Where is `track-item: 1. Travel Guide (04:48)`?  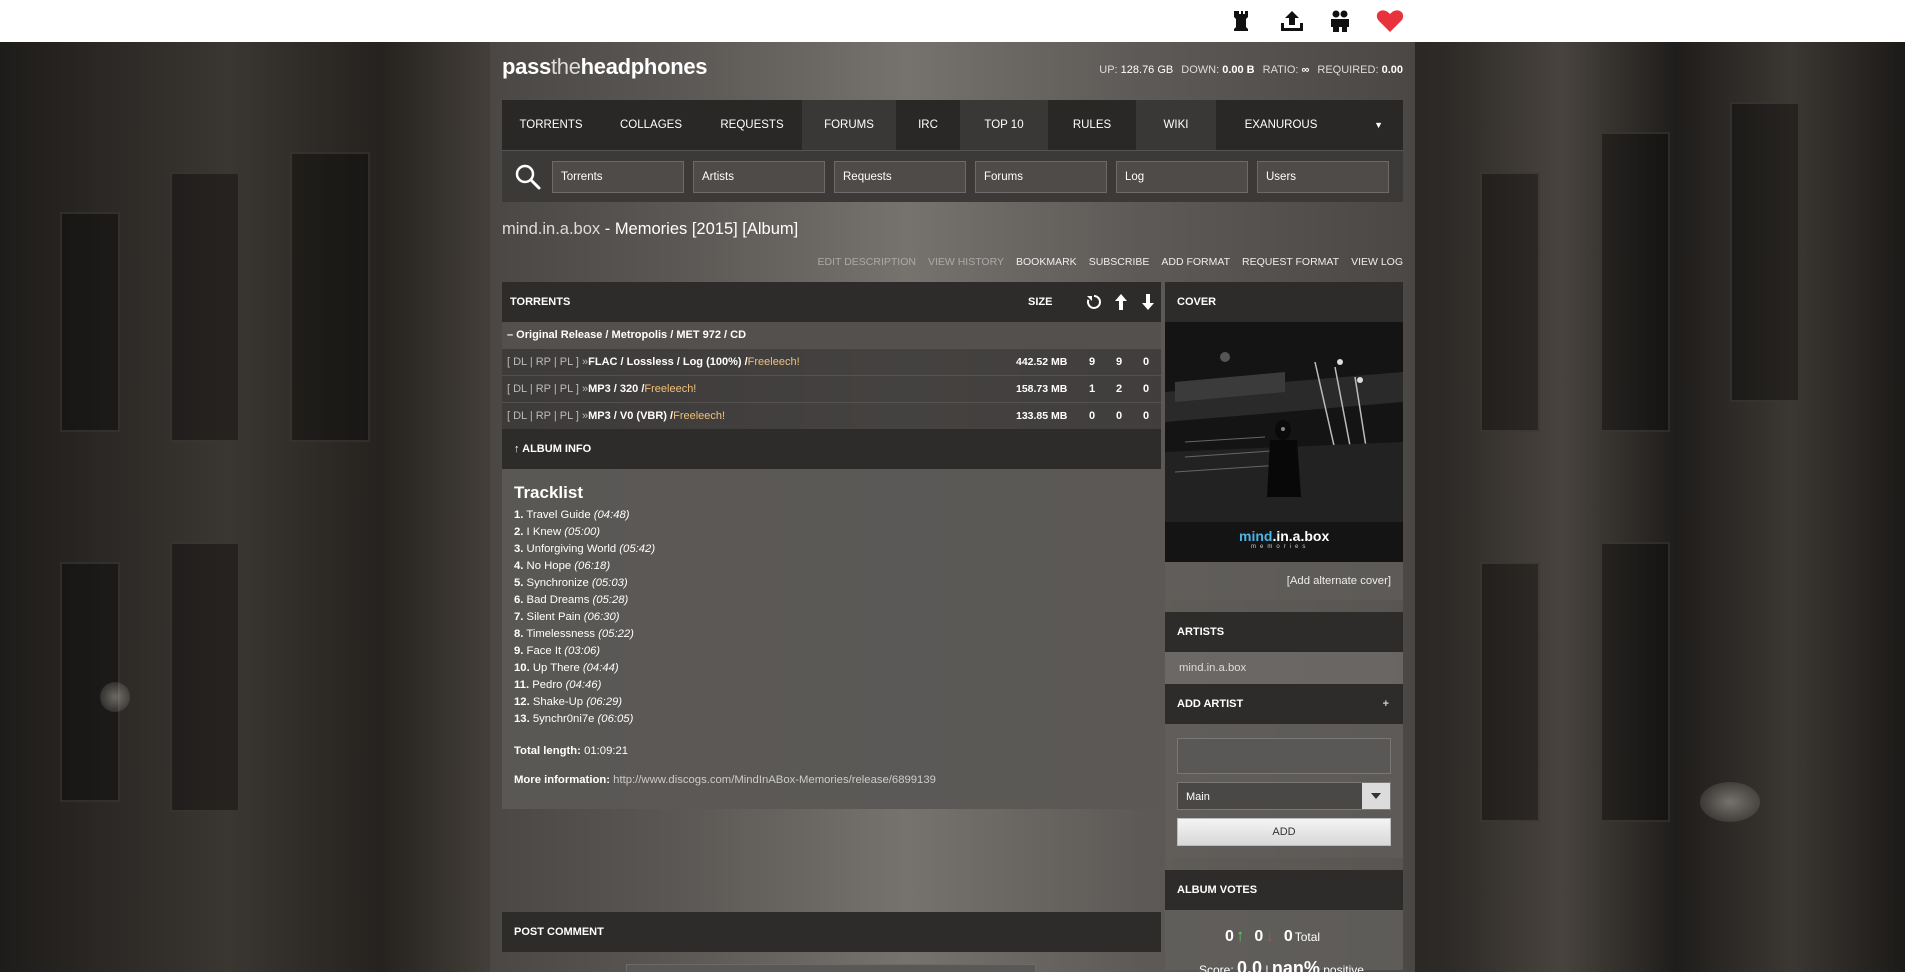
track-item: 1. Travel Guide (04:48) is located at coordinates (572, 515).